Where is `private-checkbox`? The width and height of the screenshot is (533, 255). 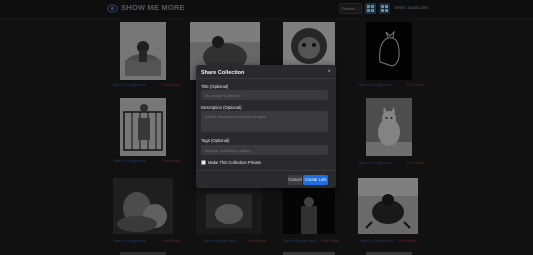 private-checkbox is located at coordinates (203, 162).